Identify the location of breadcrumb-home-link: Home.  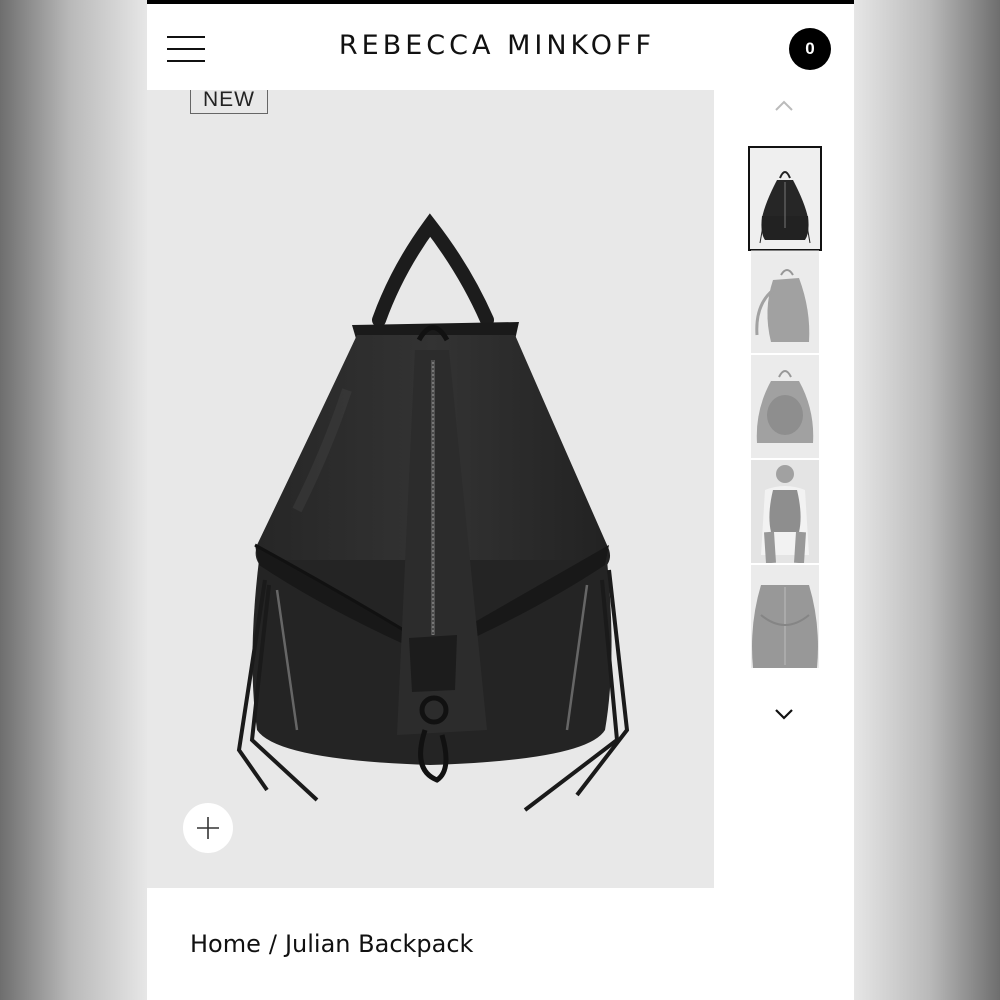
(225, 944).